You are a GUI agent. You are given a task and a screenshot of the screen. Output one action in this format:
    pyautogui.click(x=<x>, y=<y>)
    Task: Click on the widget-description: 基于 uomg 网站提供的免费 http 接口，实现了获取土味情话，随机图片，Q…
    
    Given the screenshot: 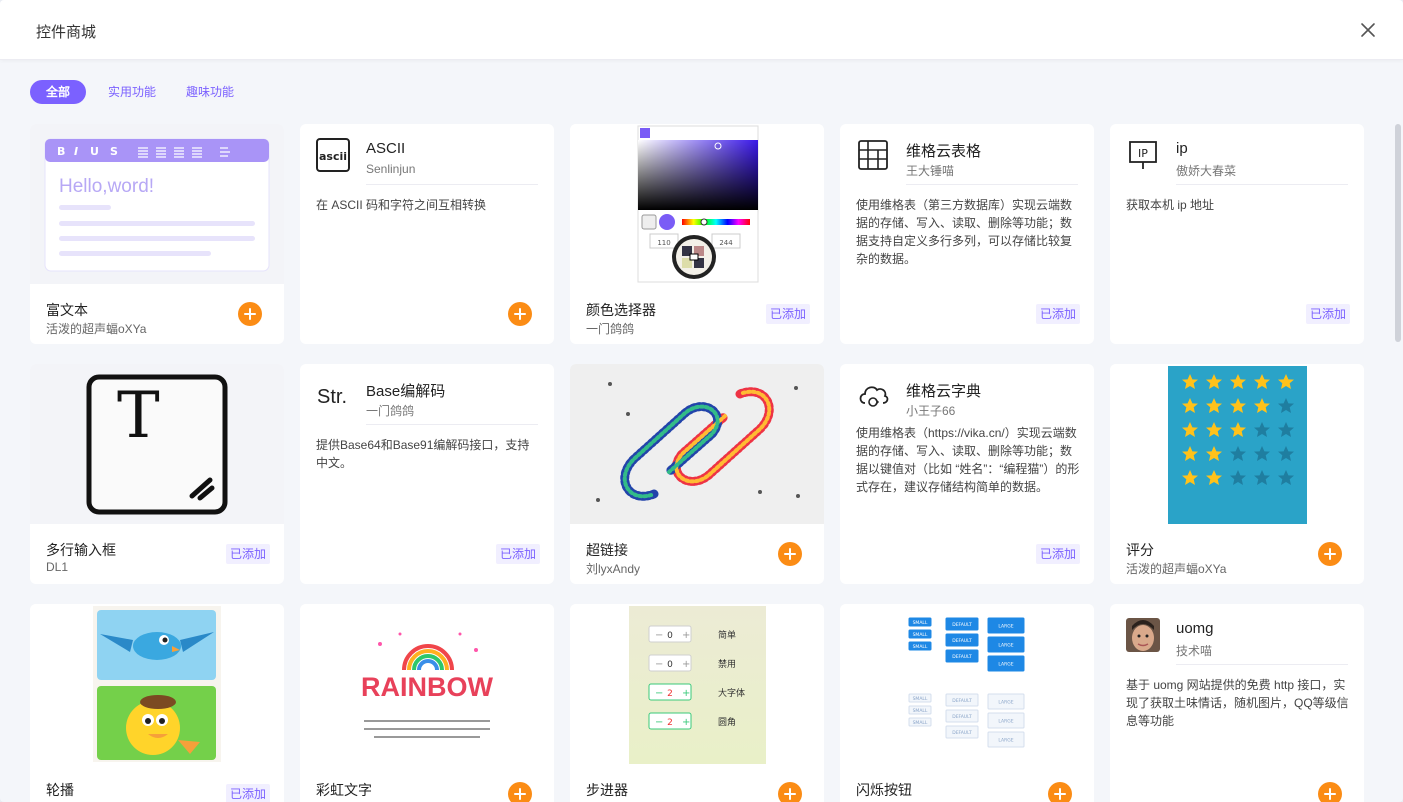 What is the action you would take?
    pyautogui.click(x=1237, y=703)
    